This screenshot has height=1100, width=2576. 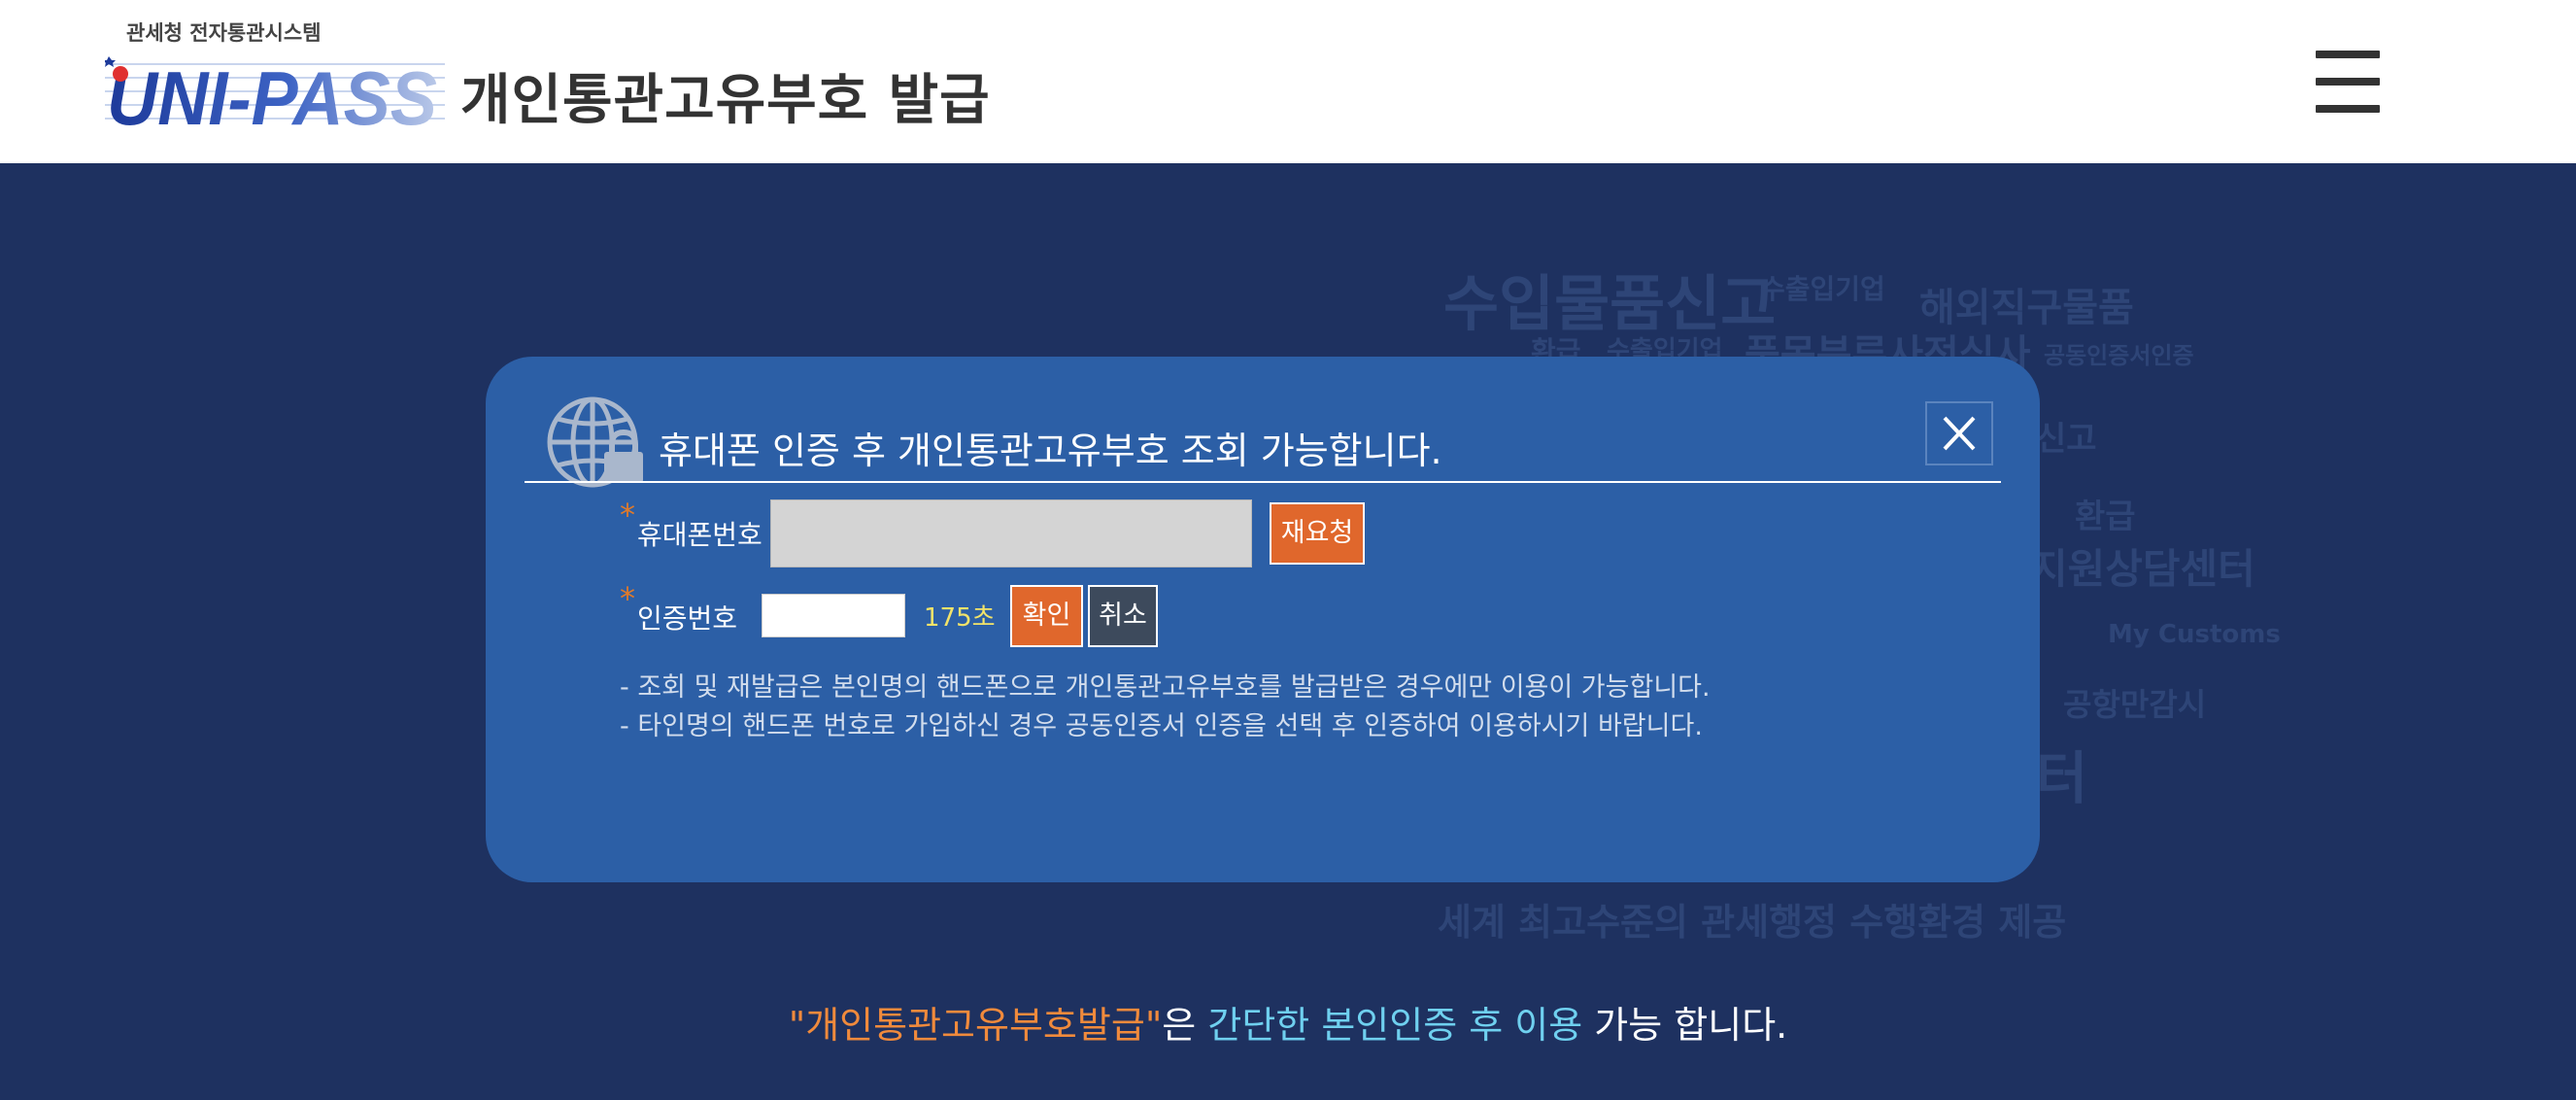 What do you see at coordinates (2348, 82) in the screenshot?
I see `hamburger-menu-icon` at bounding box center [2348, 82].